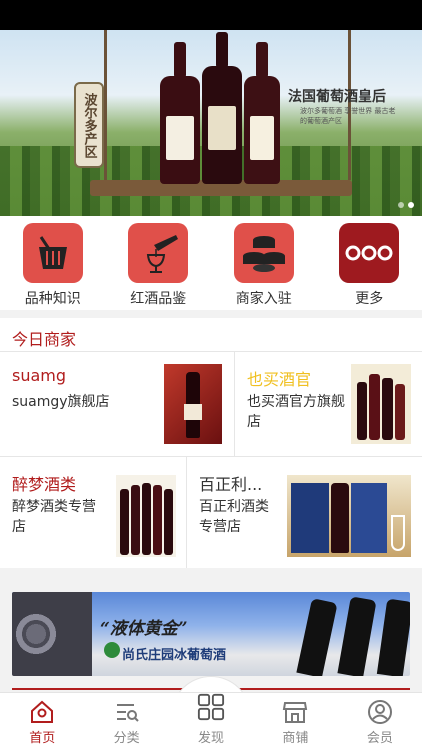  Describe the element at coordinates (52, 634) in the screenshot. I see `grapes-image` at that location.